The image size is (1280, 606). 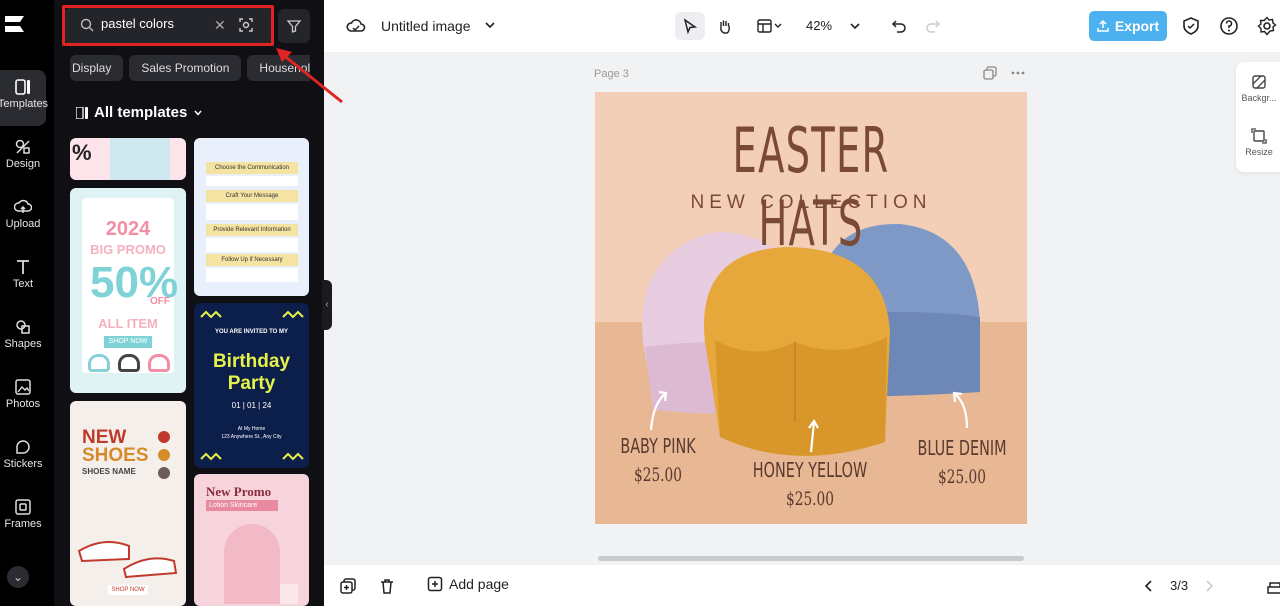 I want to click on layout-tool-button, so click(x=770, y=26).